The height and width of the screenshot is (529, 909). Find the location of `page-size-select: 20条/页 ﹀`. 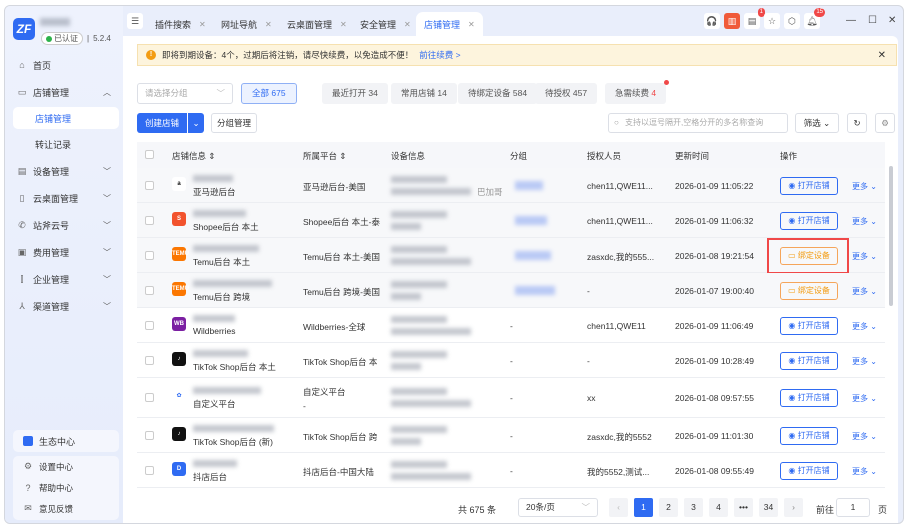

page-size-select: 20条/页 ﹀ is located at coordinates (558, 507).